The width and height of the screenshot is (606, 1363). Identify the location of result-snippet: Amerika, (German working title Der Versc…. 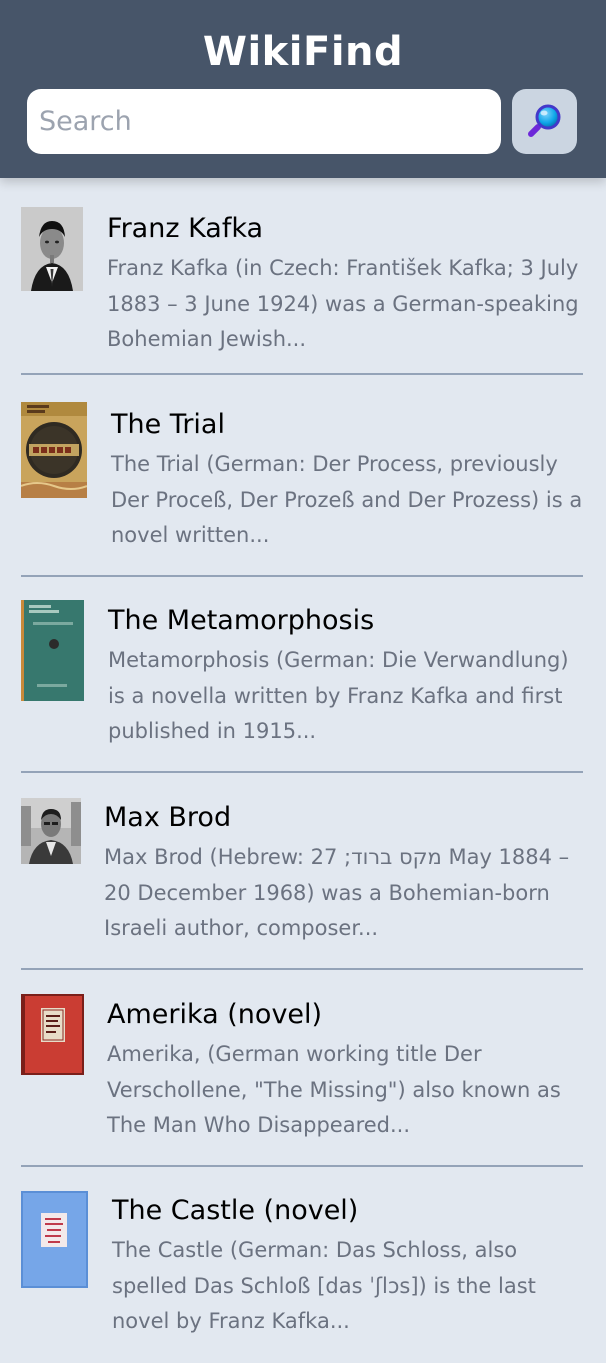
(334, 1089).